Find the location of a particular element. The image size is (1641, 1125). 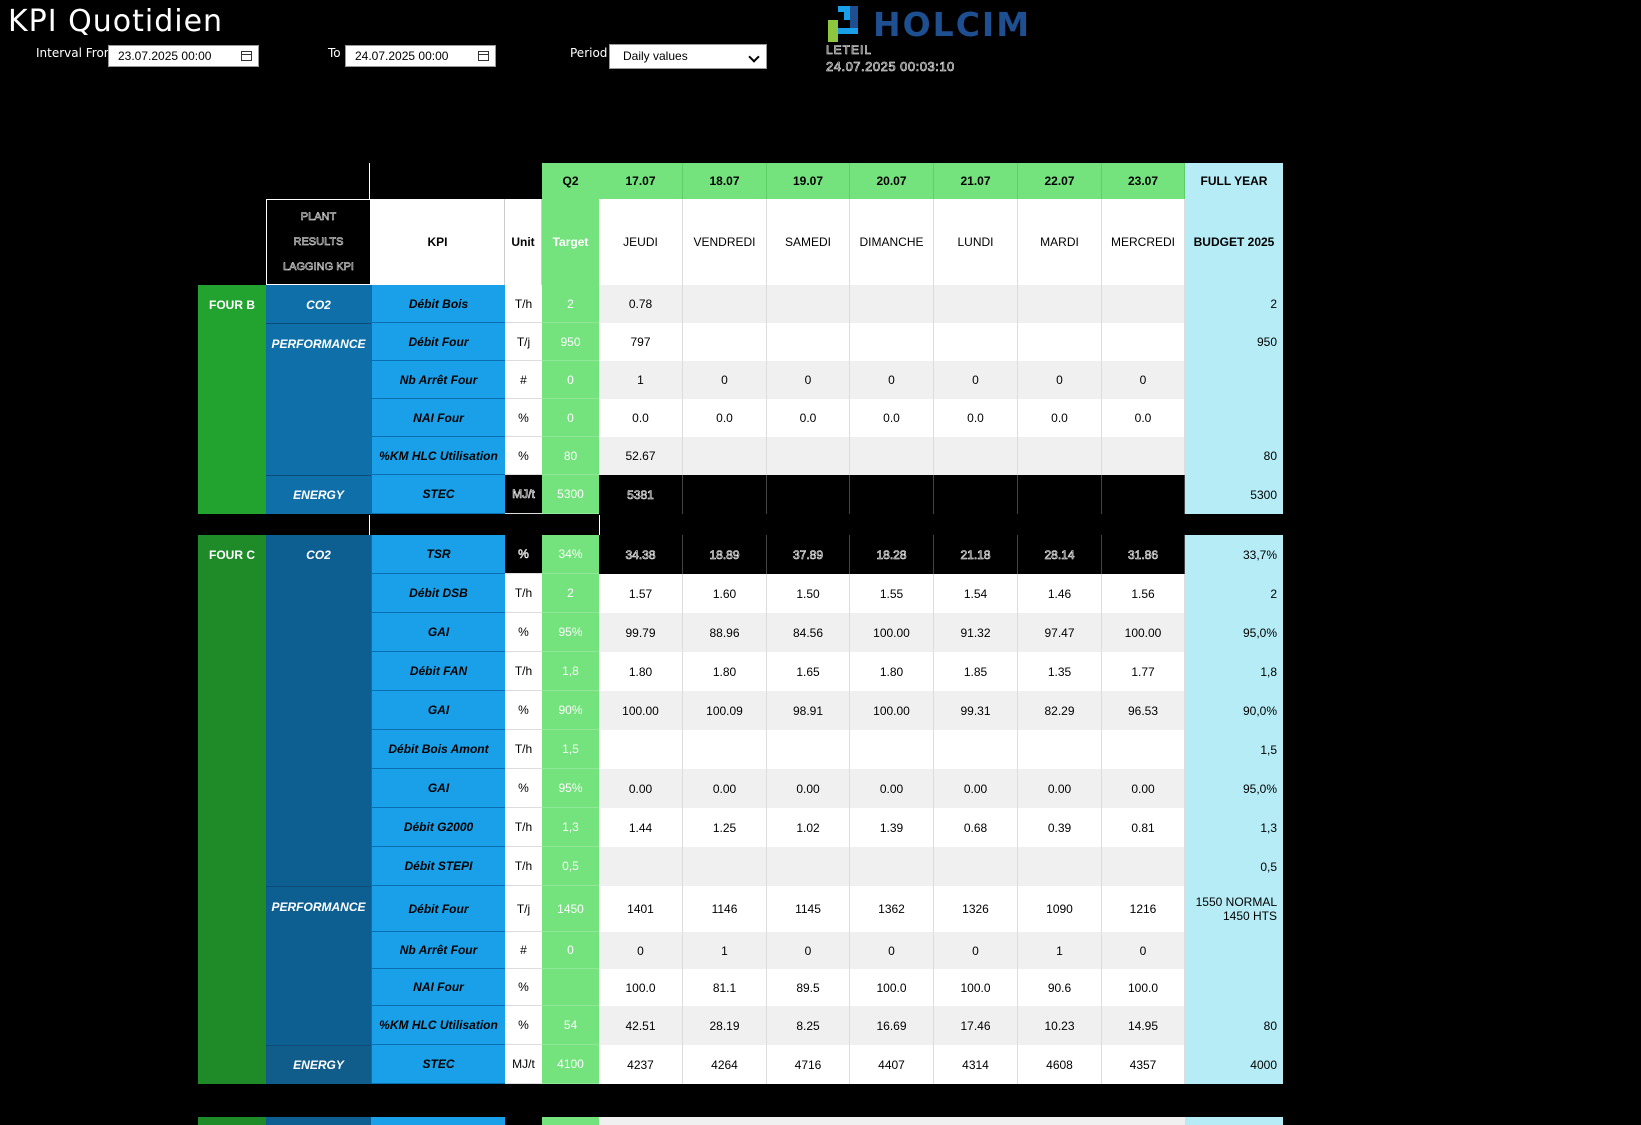

value-cell: 91.32 is located at coordinates (976, 632).